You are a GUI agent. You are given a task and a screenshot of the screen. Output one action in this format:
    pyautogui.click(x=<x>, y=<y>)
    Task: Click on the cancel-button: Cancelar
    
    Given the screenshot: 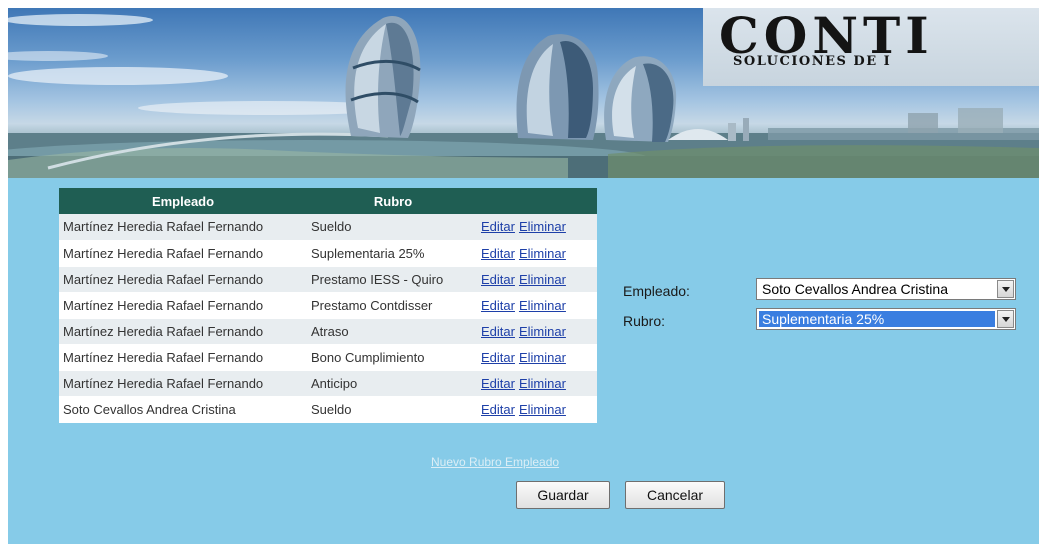 What is the action you would take?
    pyautogui.click(x=675, y=495)
    